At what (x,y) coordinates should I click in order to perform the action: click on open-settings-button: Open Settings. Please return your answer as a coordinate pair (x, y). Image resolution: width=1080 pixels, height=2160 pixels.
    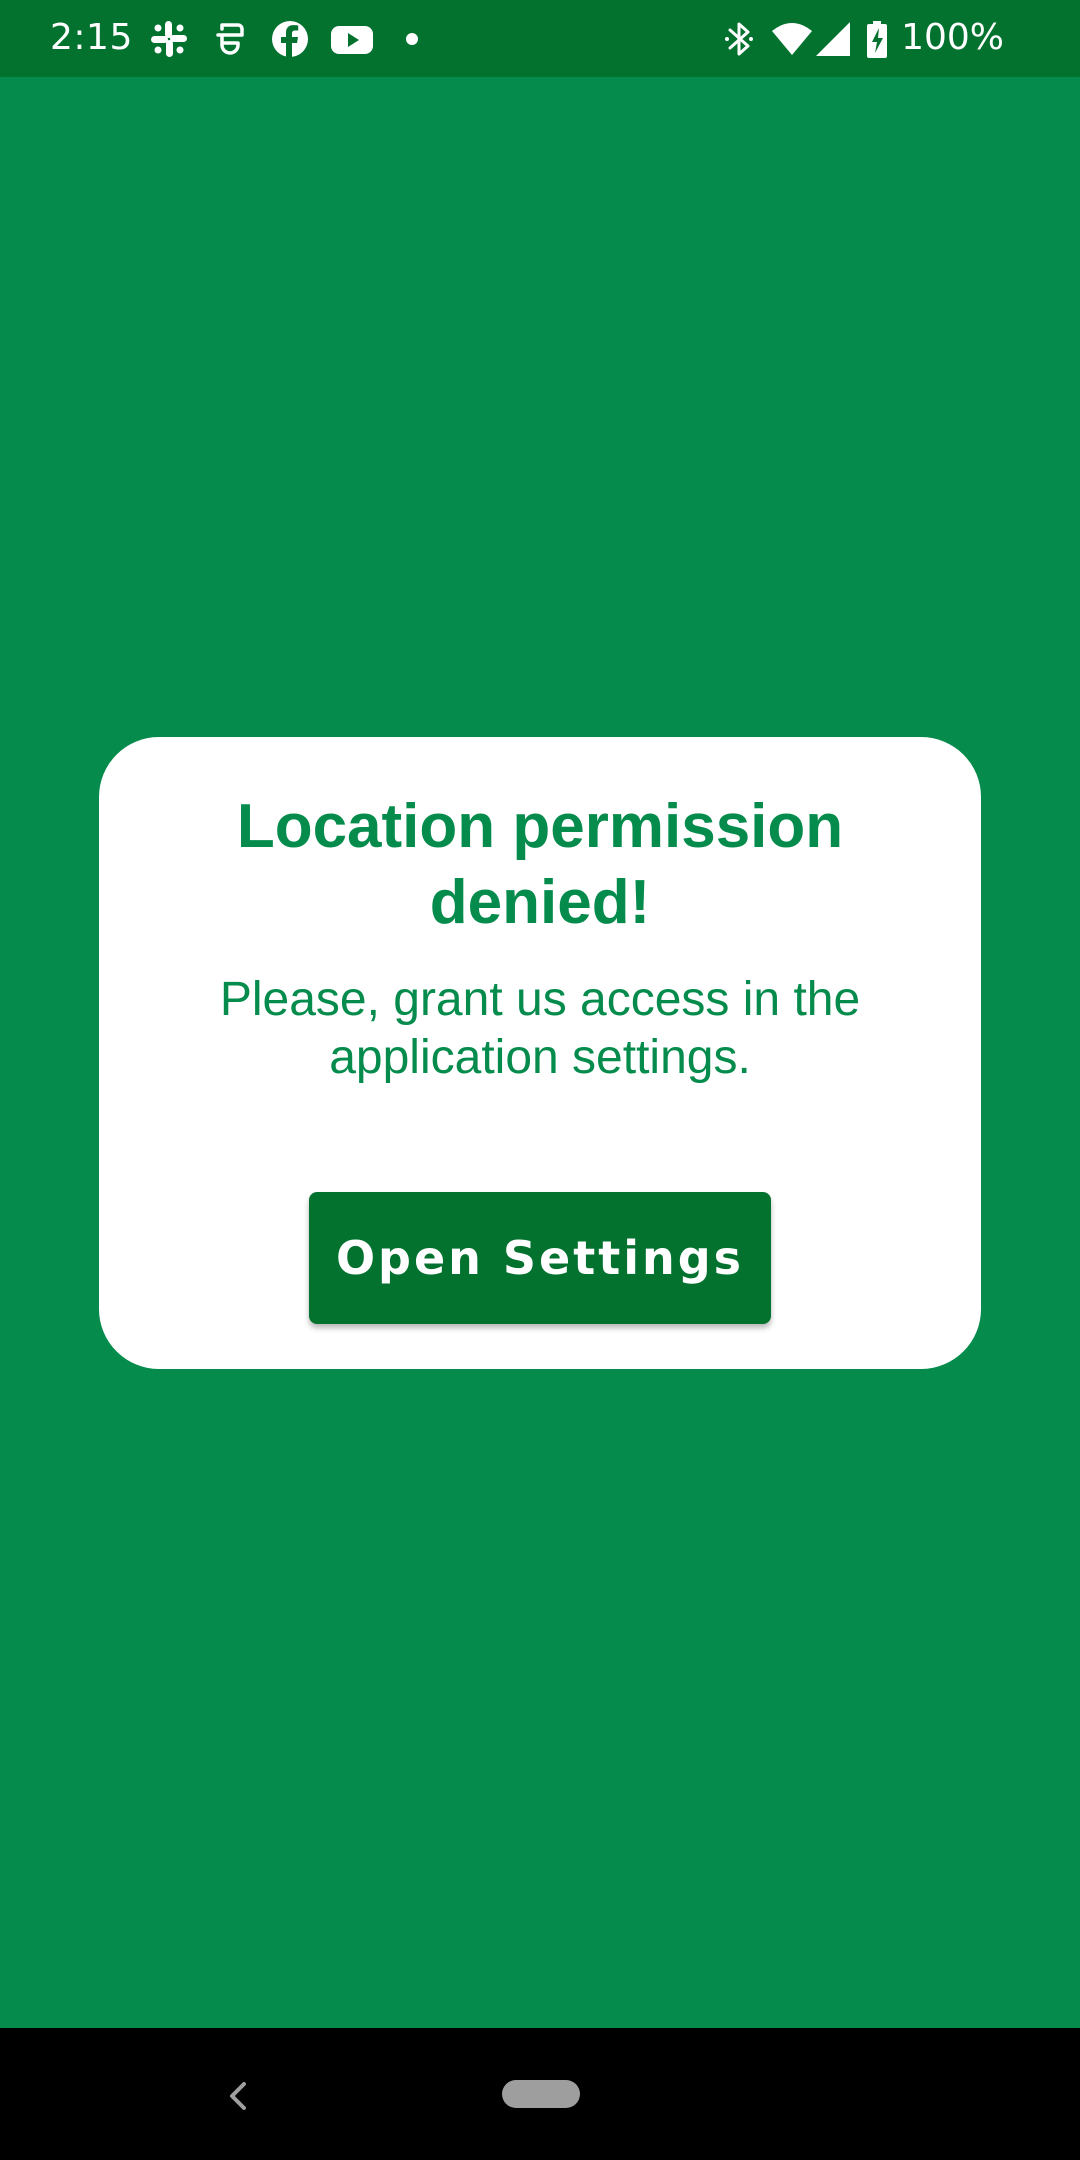
    Looking at the image, I should click on (540, 1258).